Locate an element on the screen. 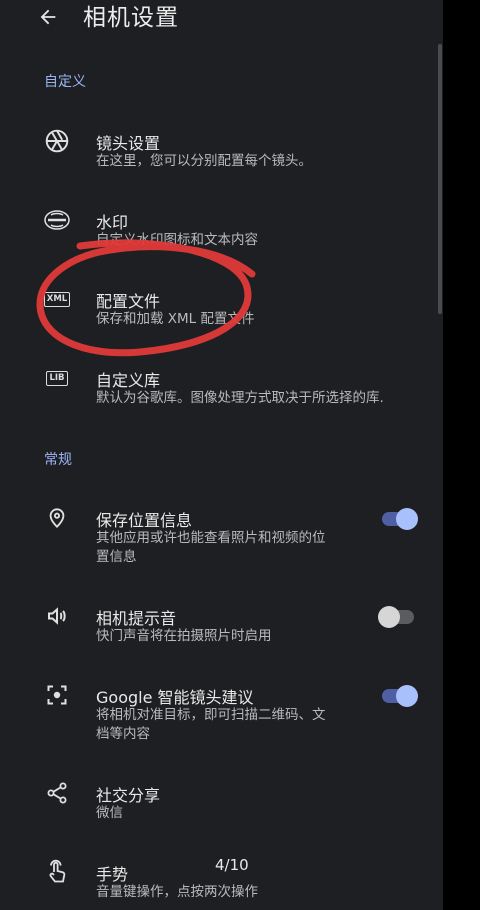 Image resolution: width=480 pixels, height=910 pixels. setting-social-share: 社交分享 微信 is located at coordinates (221, 802).